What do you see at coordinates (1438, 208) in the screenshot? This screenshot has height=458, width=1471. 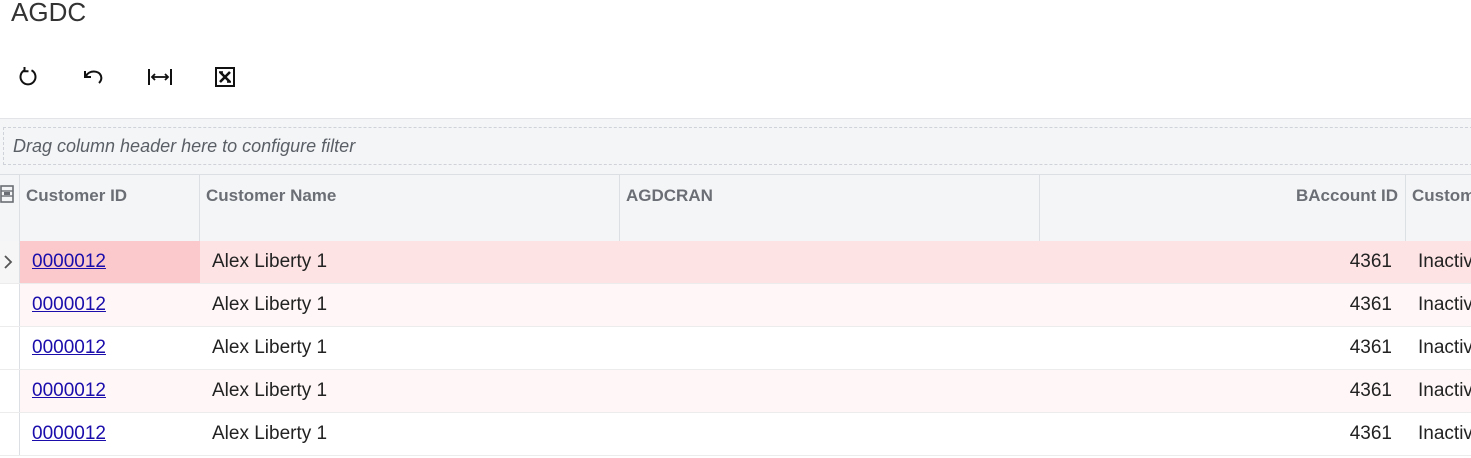 I see `column-header-customer-status: Custom` at bounding box center [1438, 208].